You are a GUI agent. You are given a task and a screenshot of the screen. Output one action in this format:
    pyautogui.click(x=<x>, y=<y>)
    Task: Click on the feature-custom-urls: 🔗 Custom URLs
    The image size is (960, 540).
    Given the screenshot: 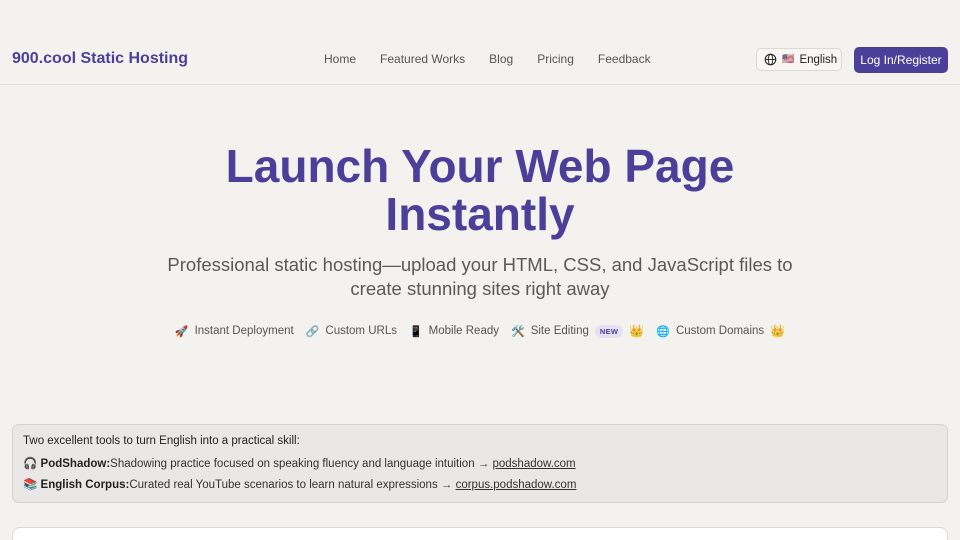 What is the action you would take?
    pyautogui.click(x=351, y=331)
    